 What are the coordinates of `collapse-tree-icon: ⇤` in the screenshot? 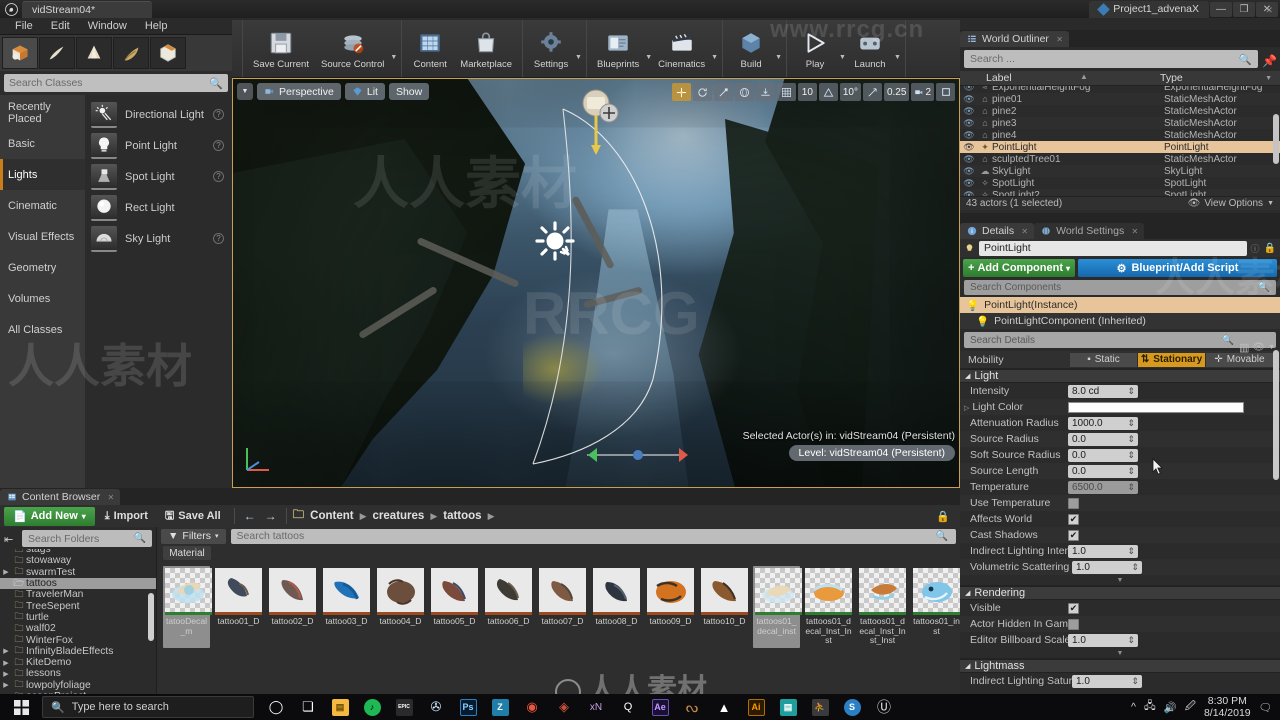 It's located at (8, 539).